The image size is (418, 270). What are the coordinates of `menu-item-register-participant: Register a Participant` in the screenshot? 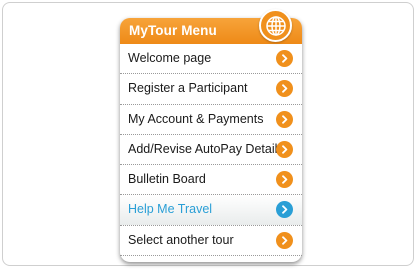 It's located at (211, 89).